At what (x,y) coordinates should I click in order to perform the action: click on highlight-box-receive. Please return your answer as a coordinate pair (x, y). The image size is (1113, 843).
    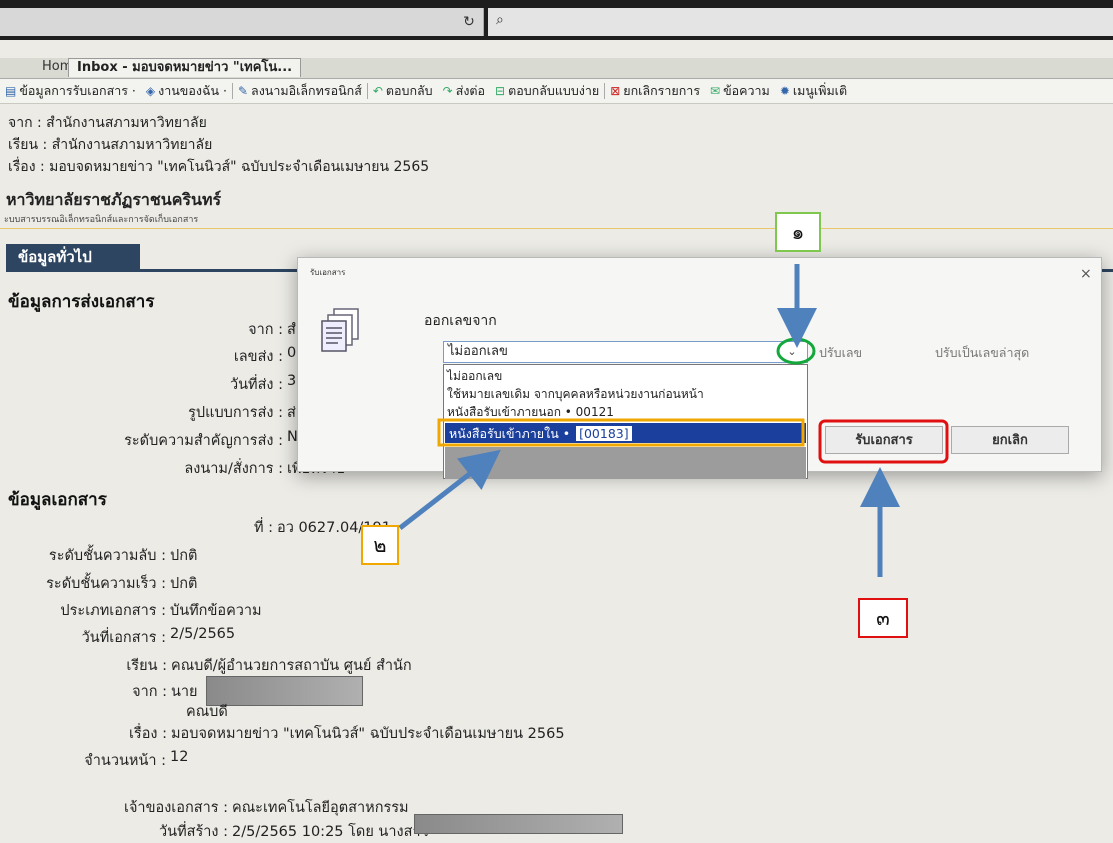
    Looking at the image, I should click on (883, 441).